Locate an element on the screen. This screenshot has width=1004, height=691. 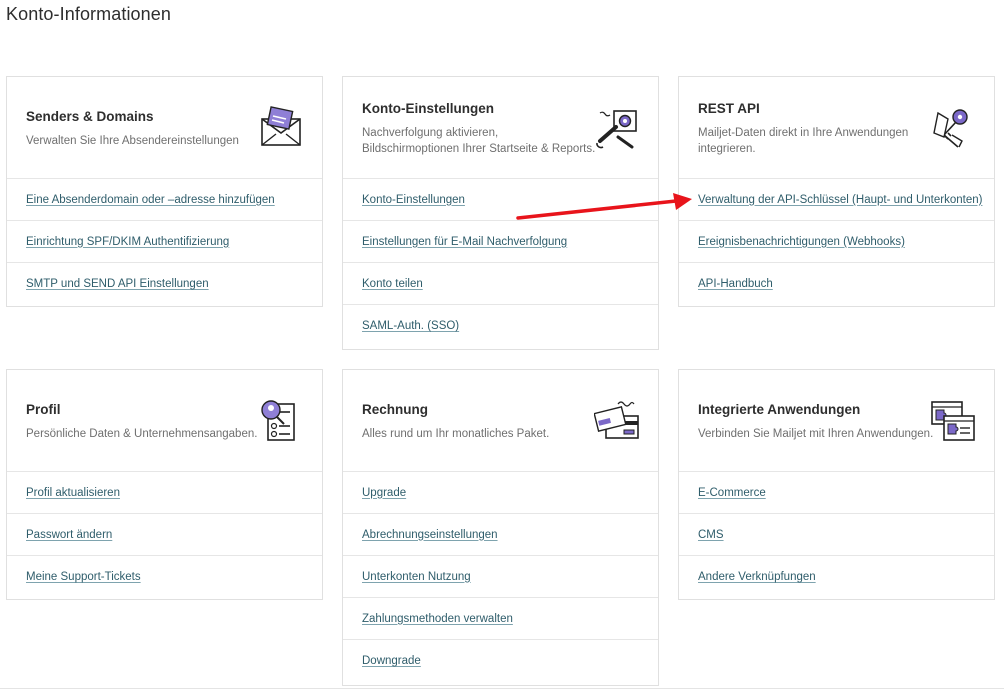
payment-methods-link: Zahlungsmethoden verwalten is located at coordinates (437, 619).